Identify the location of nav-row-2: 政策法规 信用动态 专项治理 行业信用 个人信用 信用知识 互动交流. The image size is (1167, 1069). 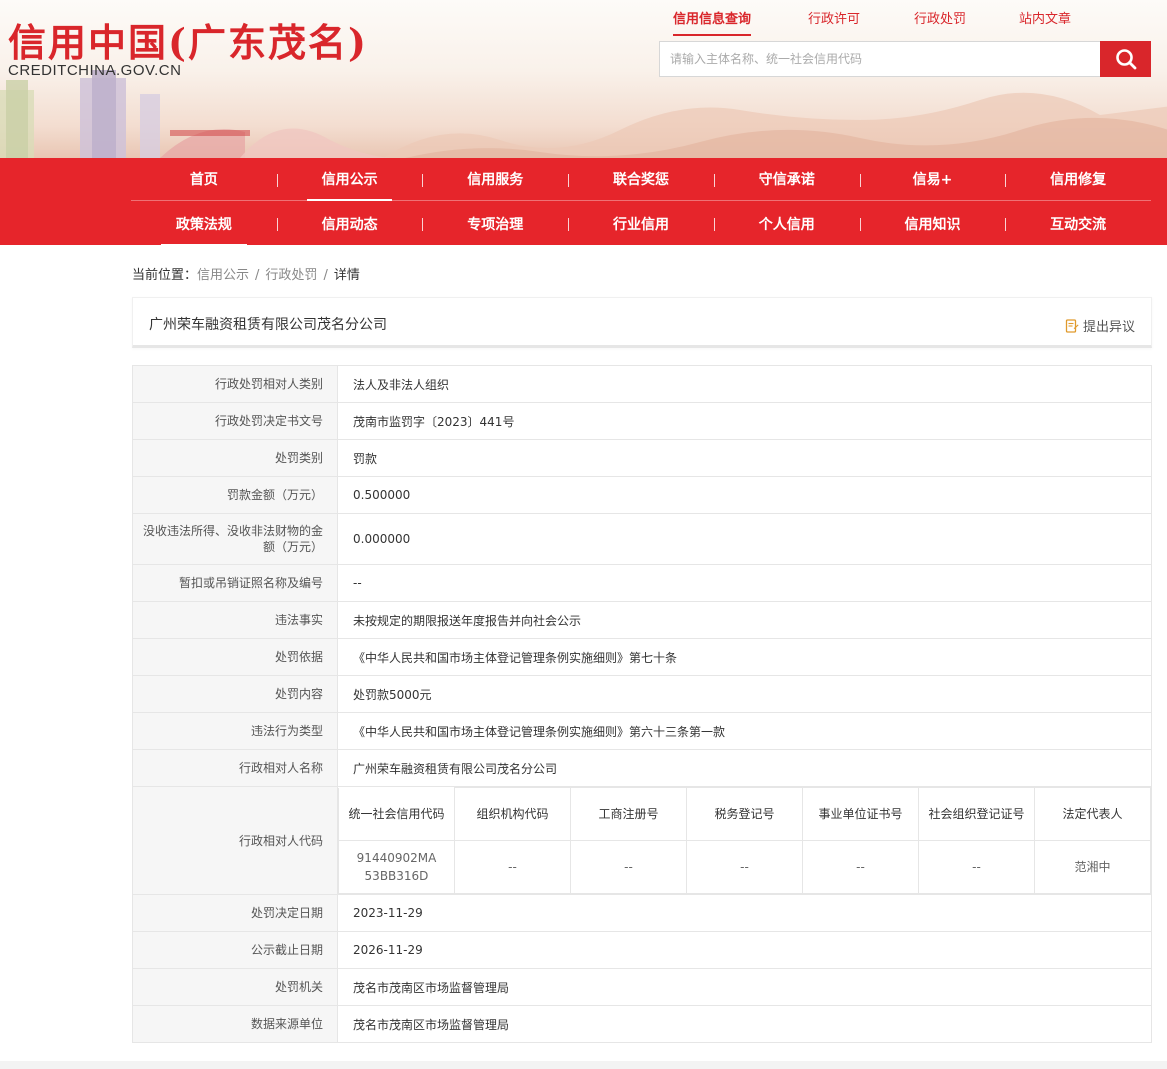
(641, 224).